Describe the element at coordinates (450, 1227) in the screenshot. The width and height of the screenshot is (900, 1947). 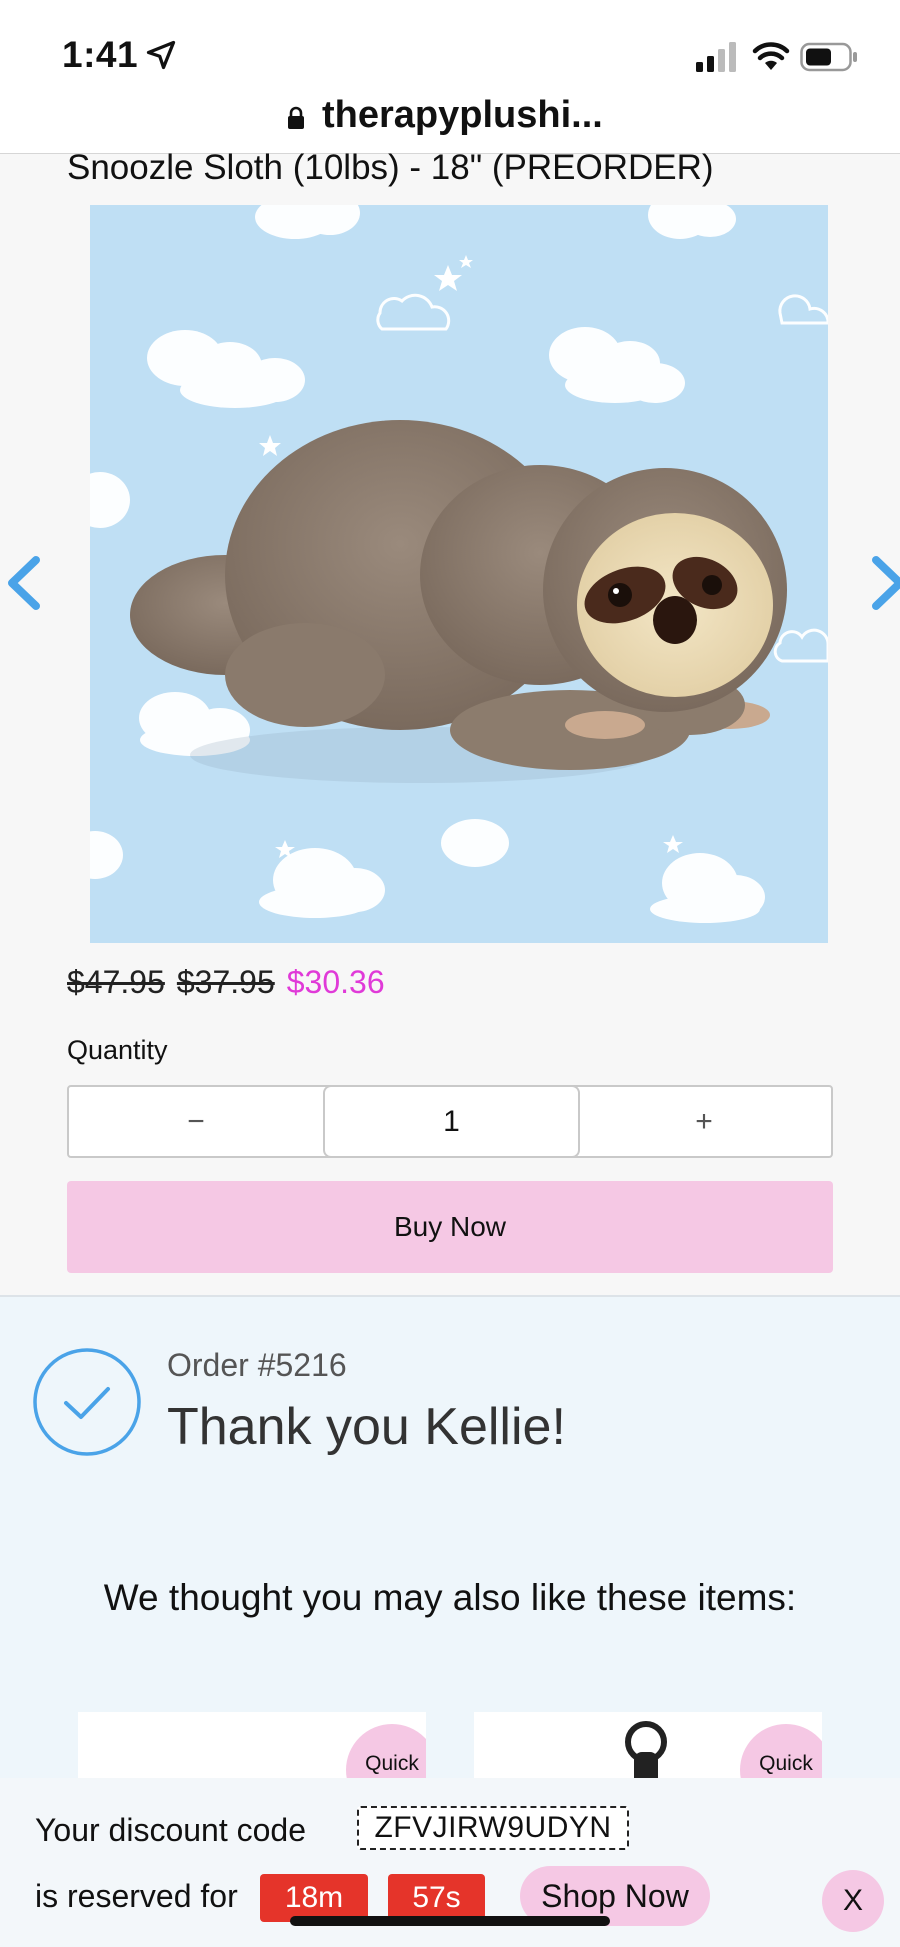
I see `buy-now-button: Buy Now` at that location.